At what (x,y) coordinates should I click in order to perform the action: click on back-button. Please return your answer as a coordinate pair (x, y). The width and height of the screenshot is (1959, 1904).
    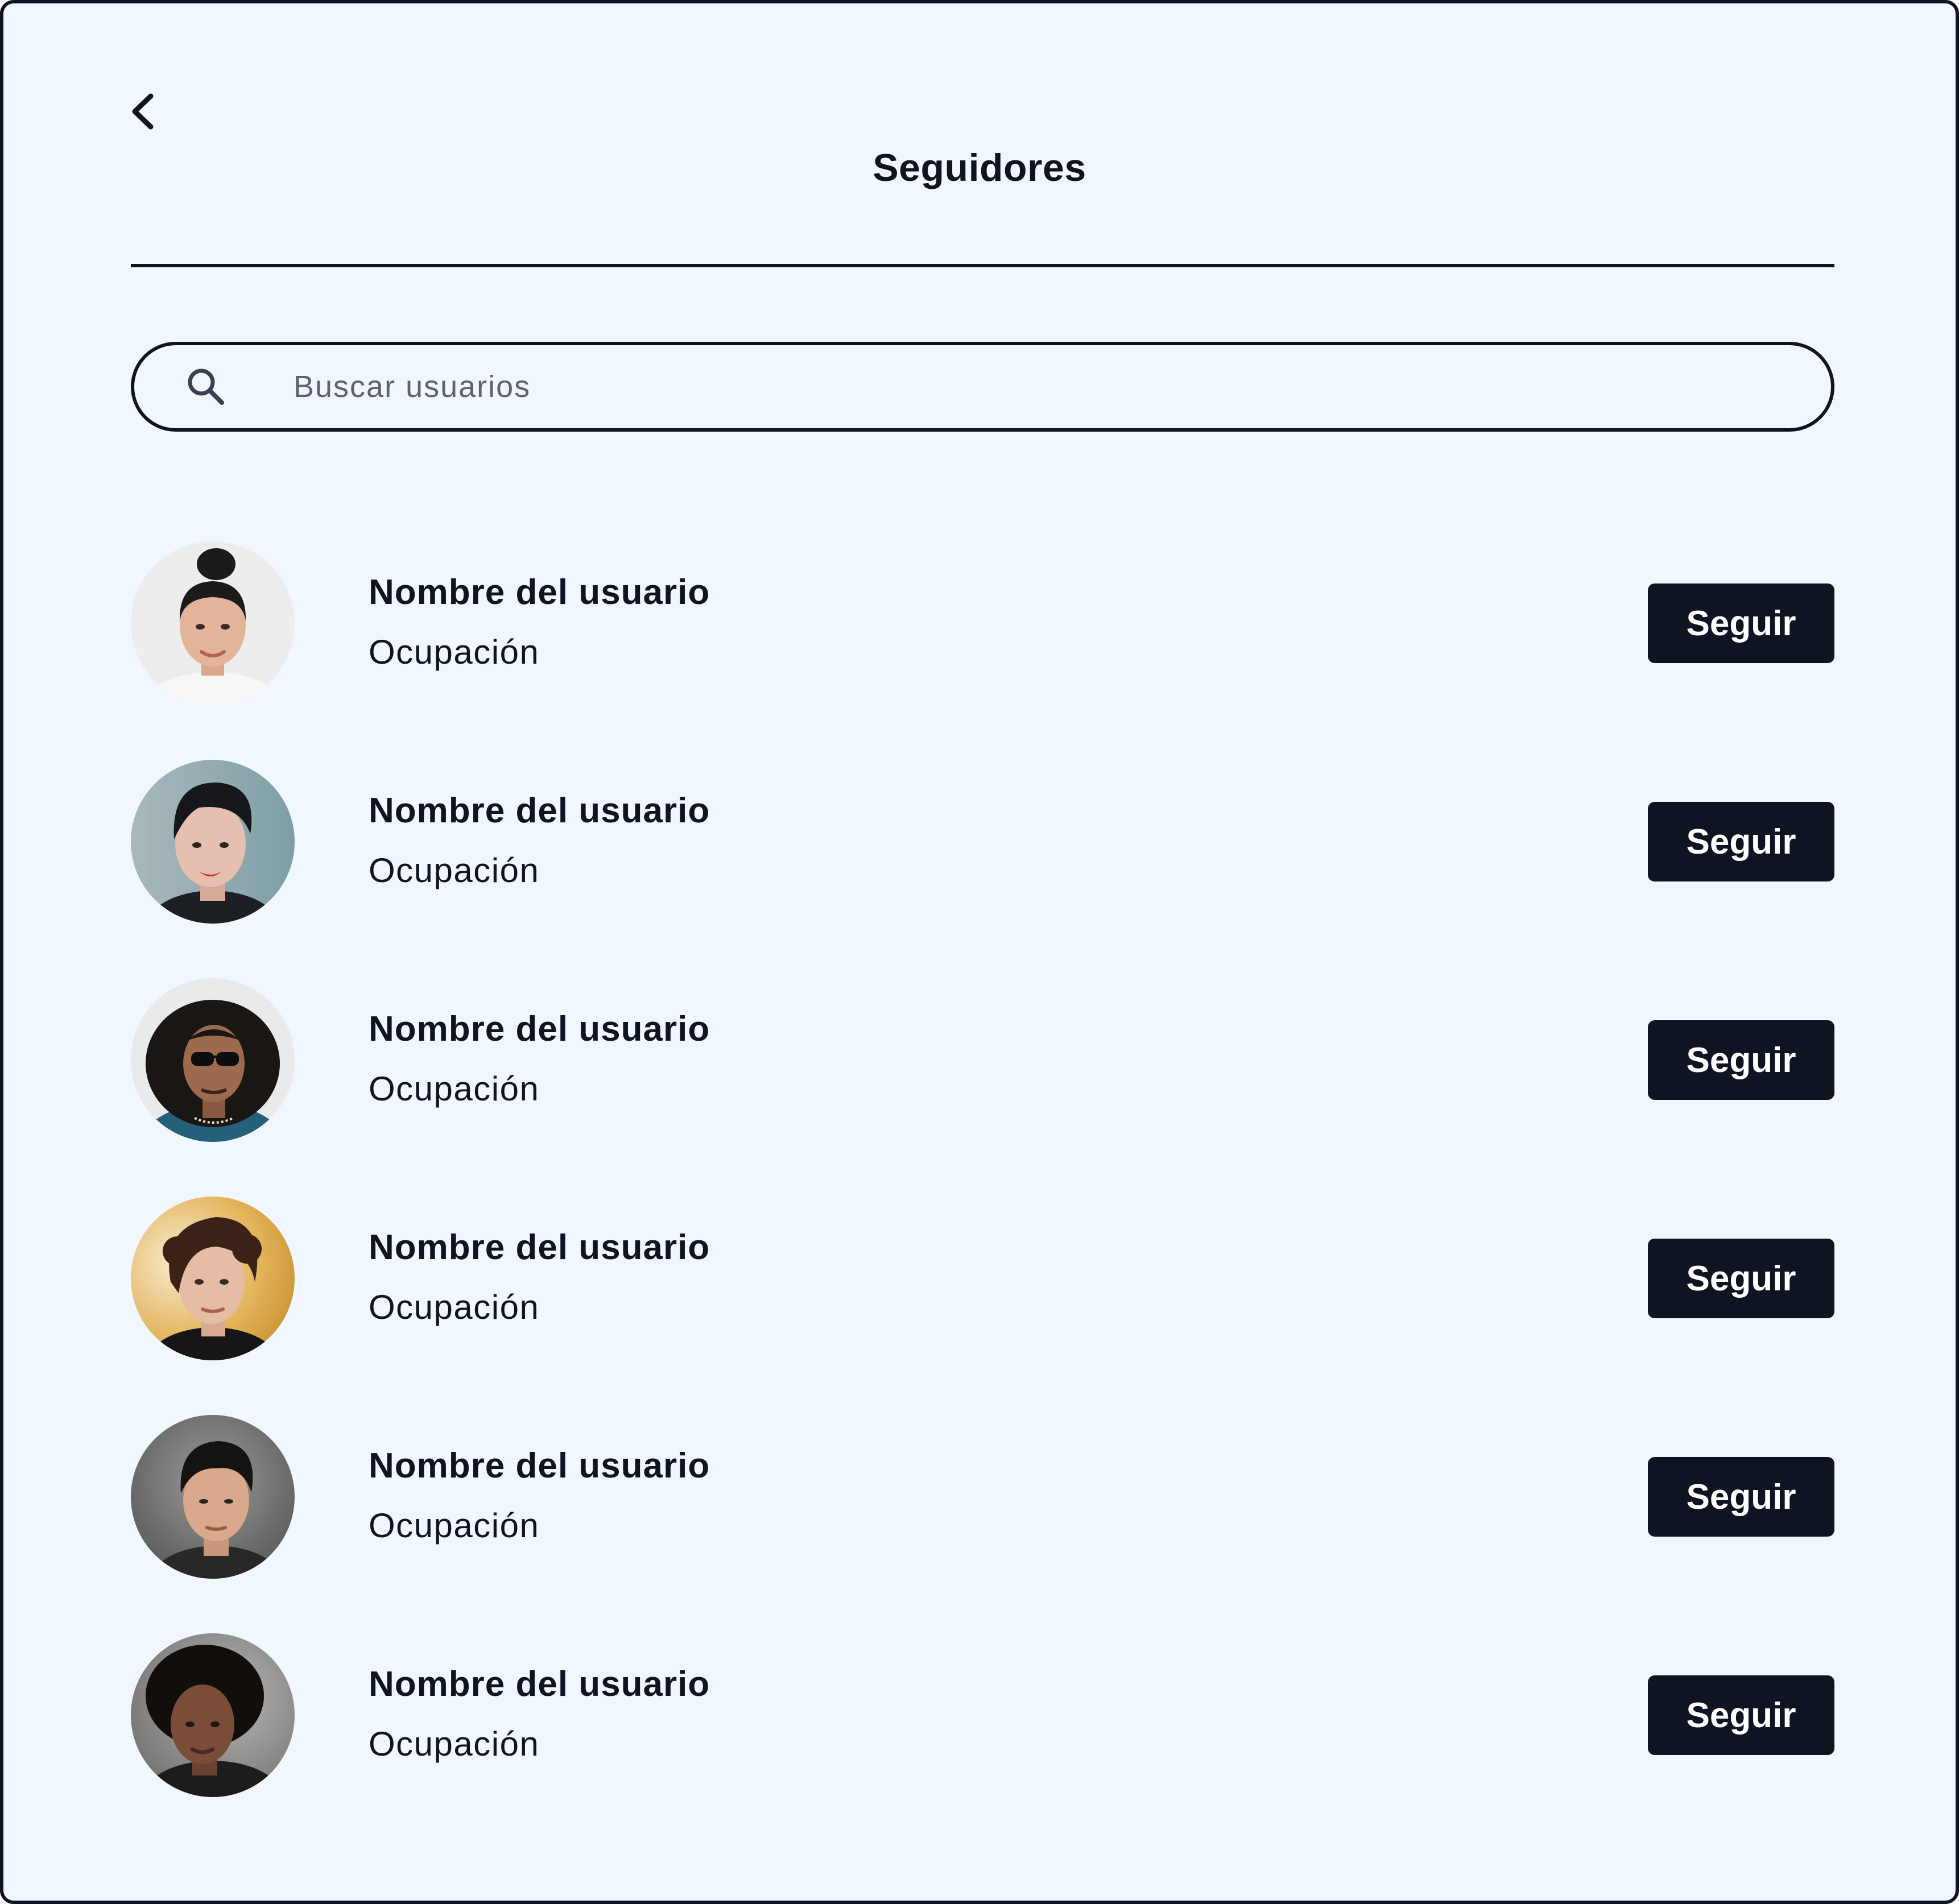
    Looking at the image, I should click on (143, 111).